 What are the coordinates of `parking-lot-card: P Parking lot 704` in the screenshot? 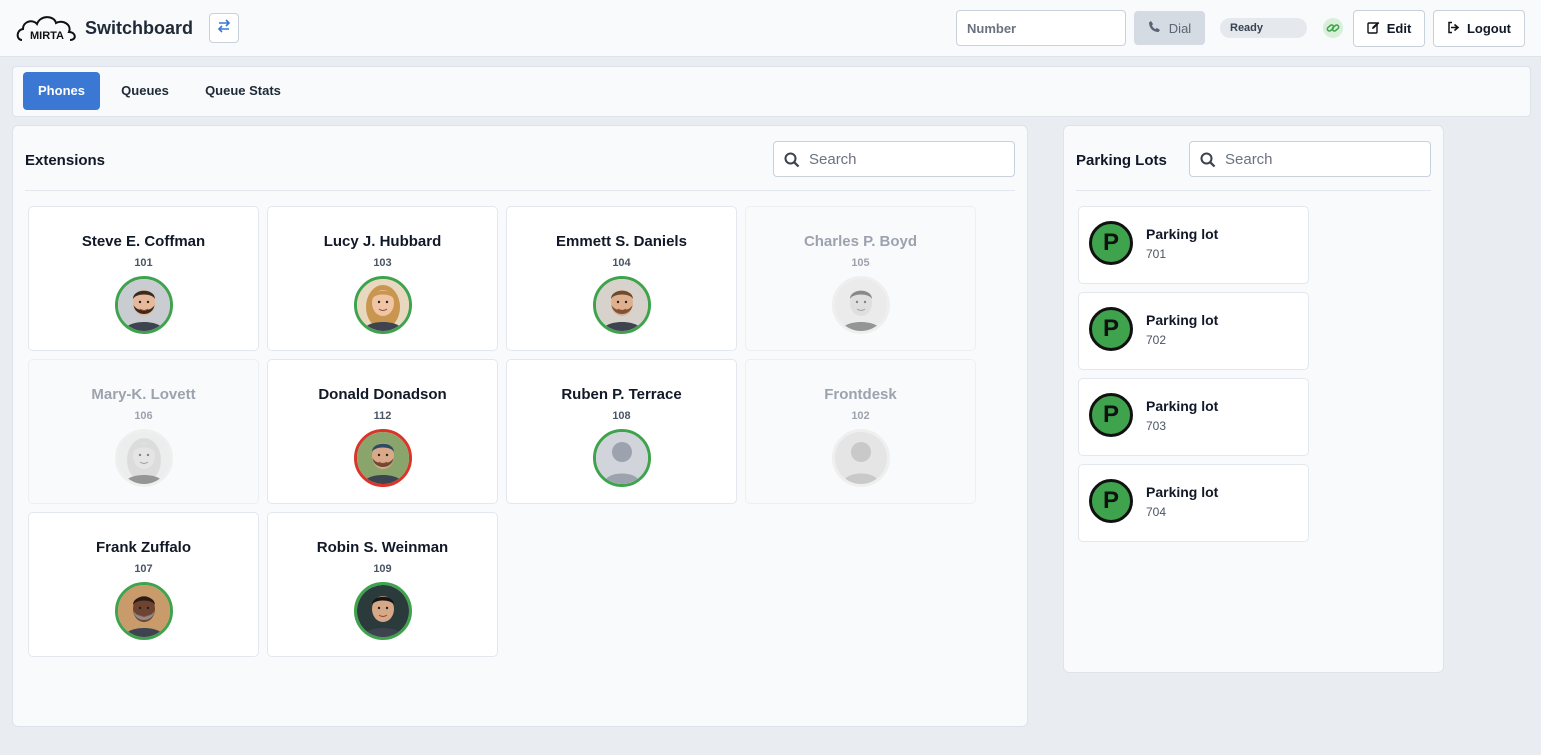 It's located at (1193, 503).